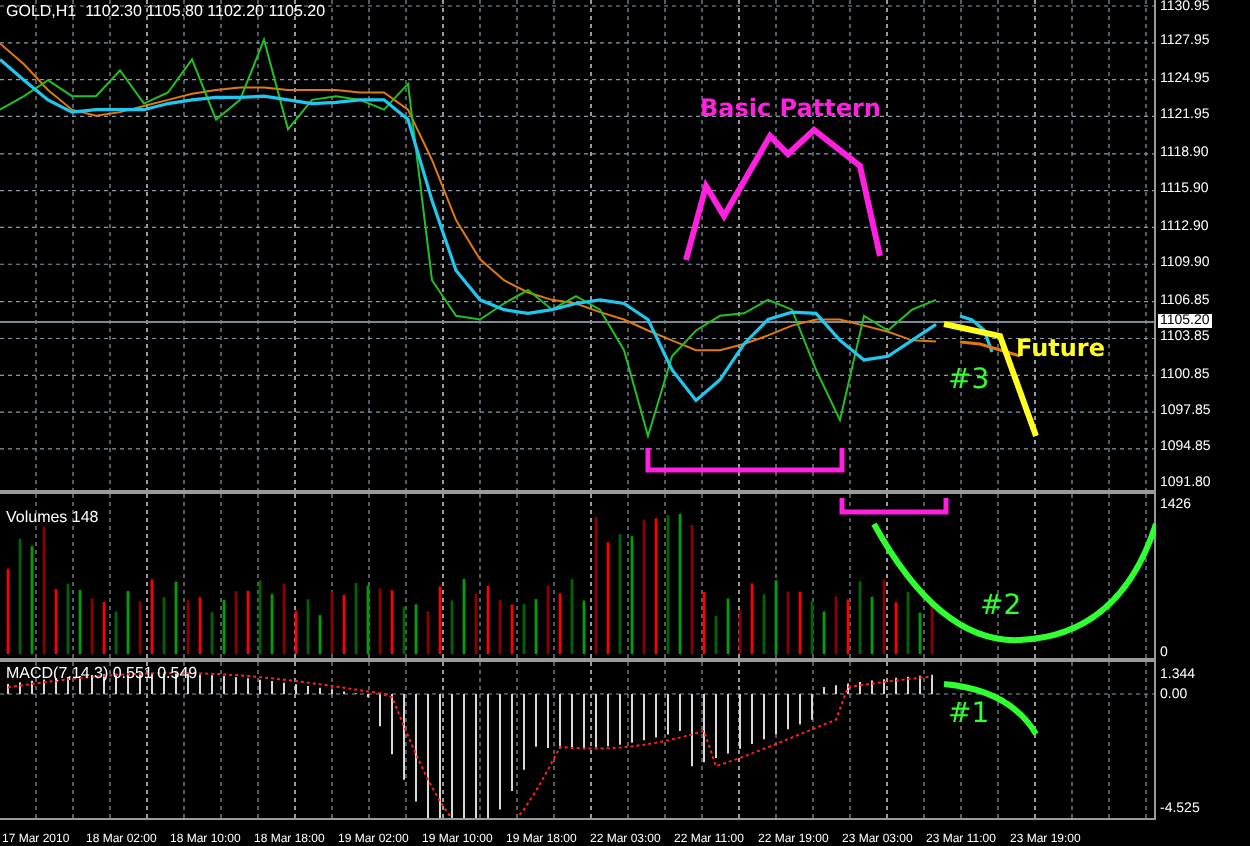 This screenshot has height=846, width=1250. I want to click on symbol-header: GOLD,H1 1102.30 1105.80 1102.20 1105.20, so click(166, 12).